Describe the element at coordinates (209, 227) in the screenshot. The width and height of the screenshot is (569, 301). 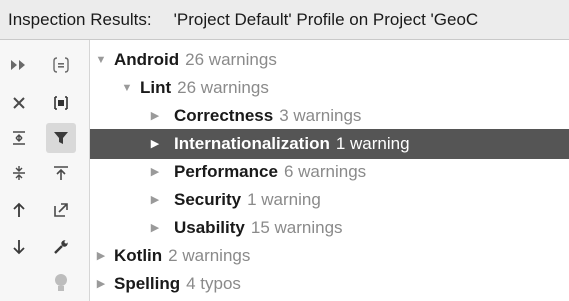
I see `node-name: Usability` at that location.